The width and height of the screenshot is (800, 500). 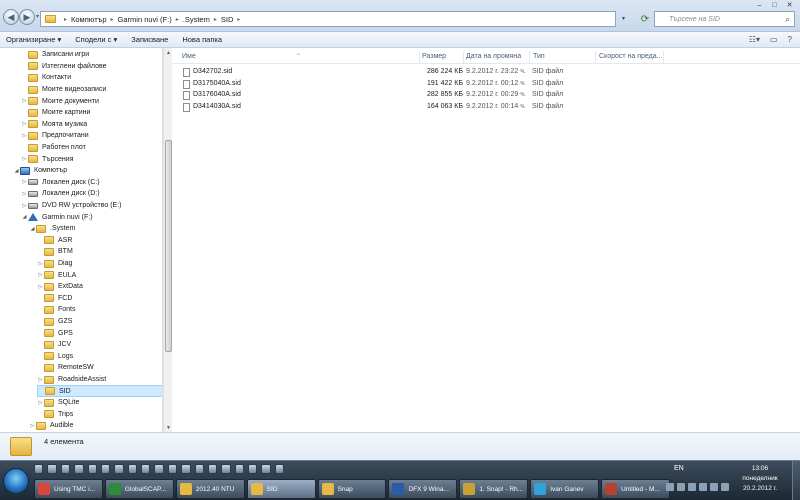 What do you see at coordinates (57, 217) in the screenshot?
I see `tree-item: ◢ Garmin nuvi (F:)` at bounding box center [57, 217].